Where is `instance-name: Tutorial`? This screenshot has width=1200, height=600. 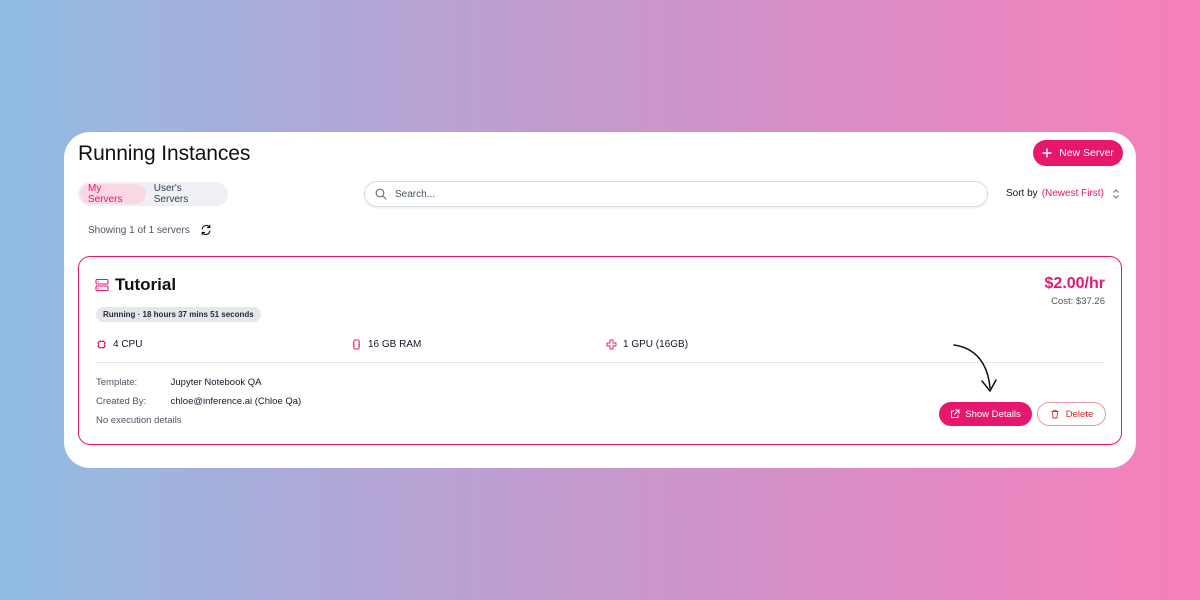 instance-name: Tutorial is located at coordinates (146, 284).